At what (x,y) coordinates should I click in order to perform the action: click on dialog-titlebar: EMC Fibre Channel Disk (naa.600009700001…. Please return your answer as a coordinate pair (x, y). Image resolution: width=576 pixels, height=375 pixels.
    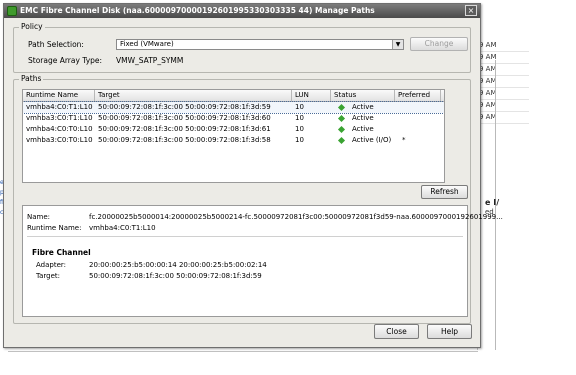
    Looking at the image, I should click on (242, 11).